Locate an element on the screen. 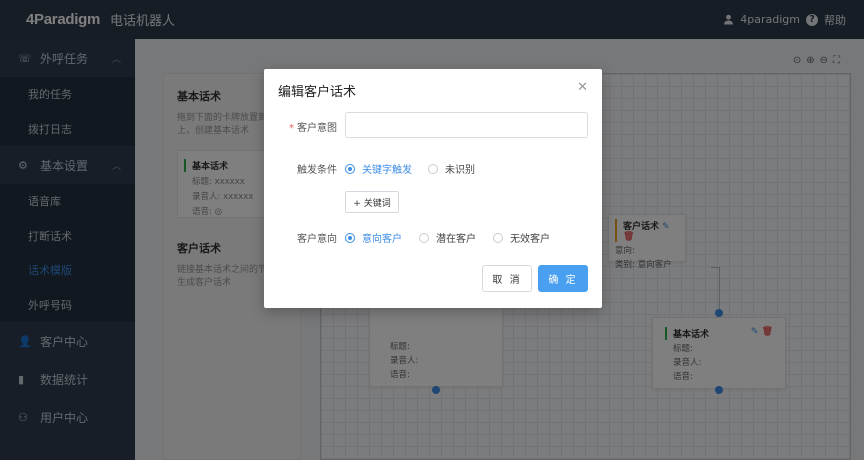  direction-potential-radio: 潜在客户 is located at coordinates (447, 237).